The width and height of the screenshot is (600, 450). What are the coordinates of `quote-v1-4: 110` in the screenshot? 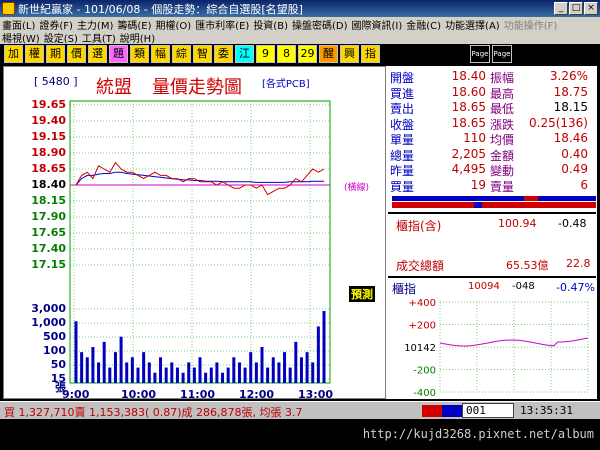 It's located at (474, 138).